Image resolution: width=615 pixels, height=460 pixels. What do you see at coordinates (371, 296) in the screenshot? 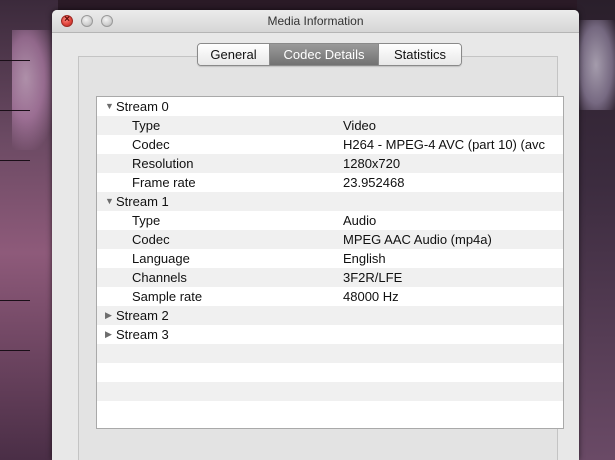
I see `property-value: 48000 Hz` at bounding box center [371, 296].